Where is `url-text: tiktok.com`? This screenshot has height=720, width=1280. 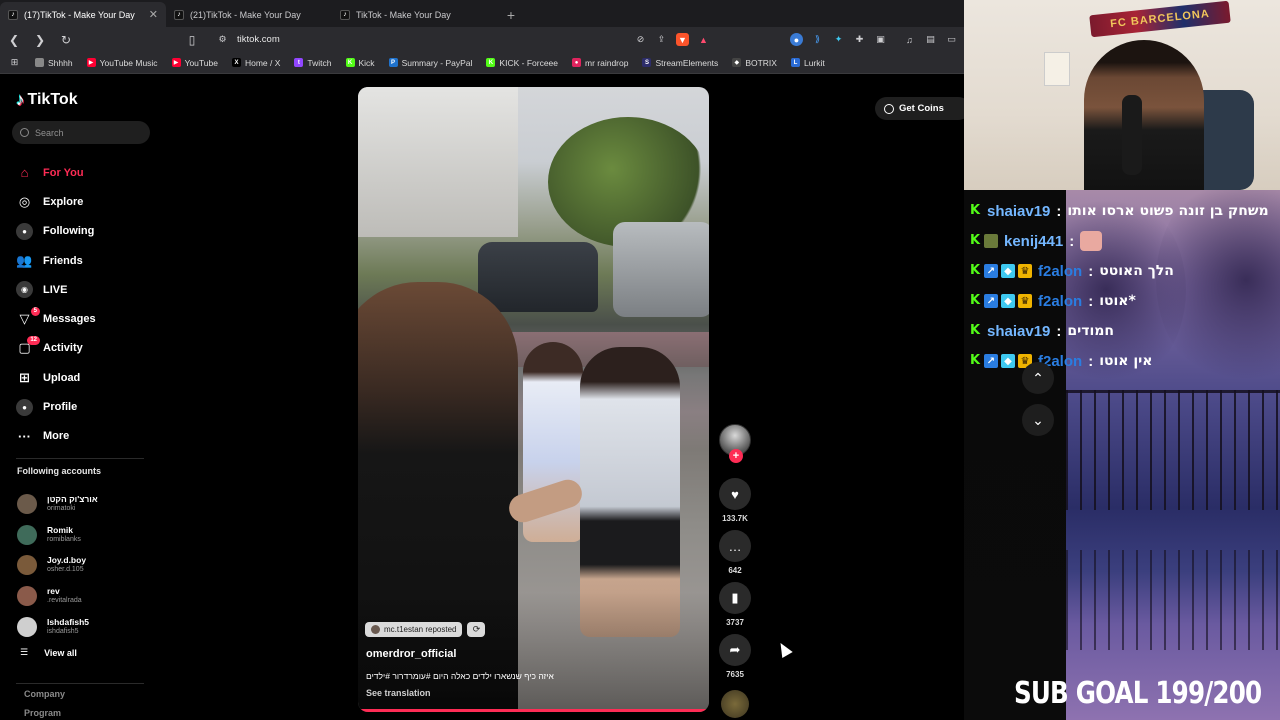 url-text: tiktok.com is located at coordinates (431, 39).